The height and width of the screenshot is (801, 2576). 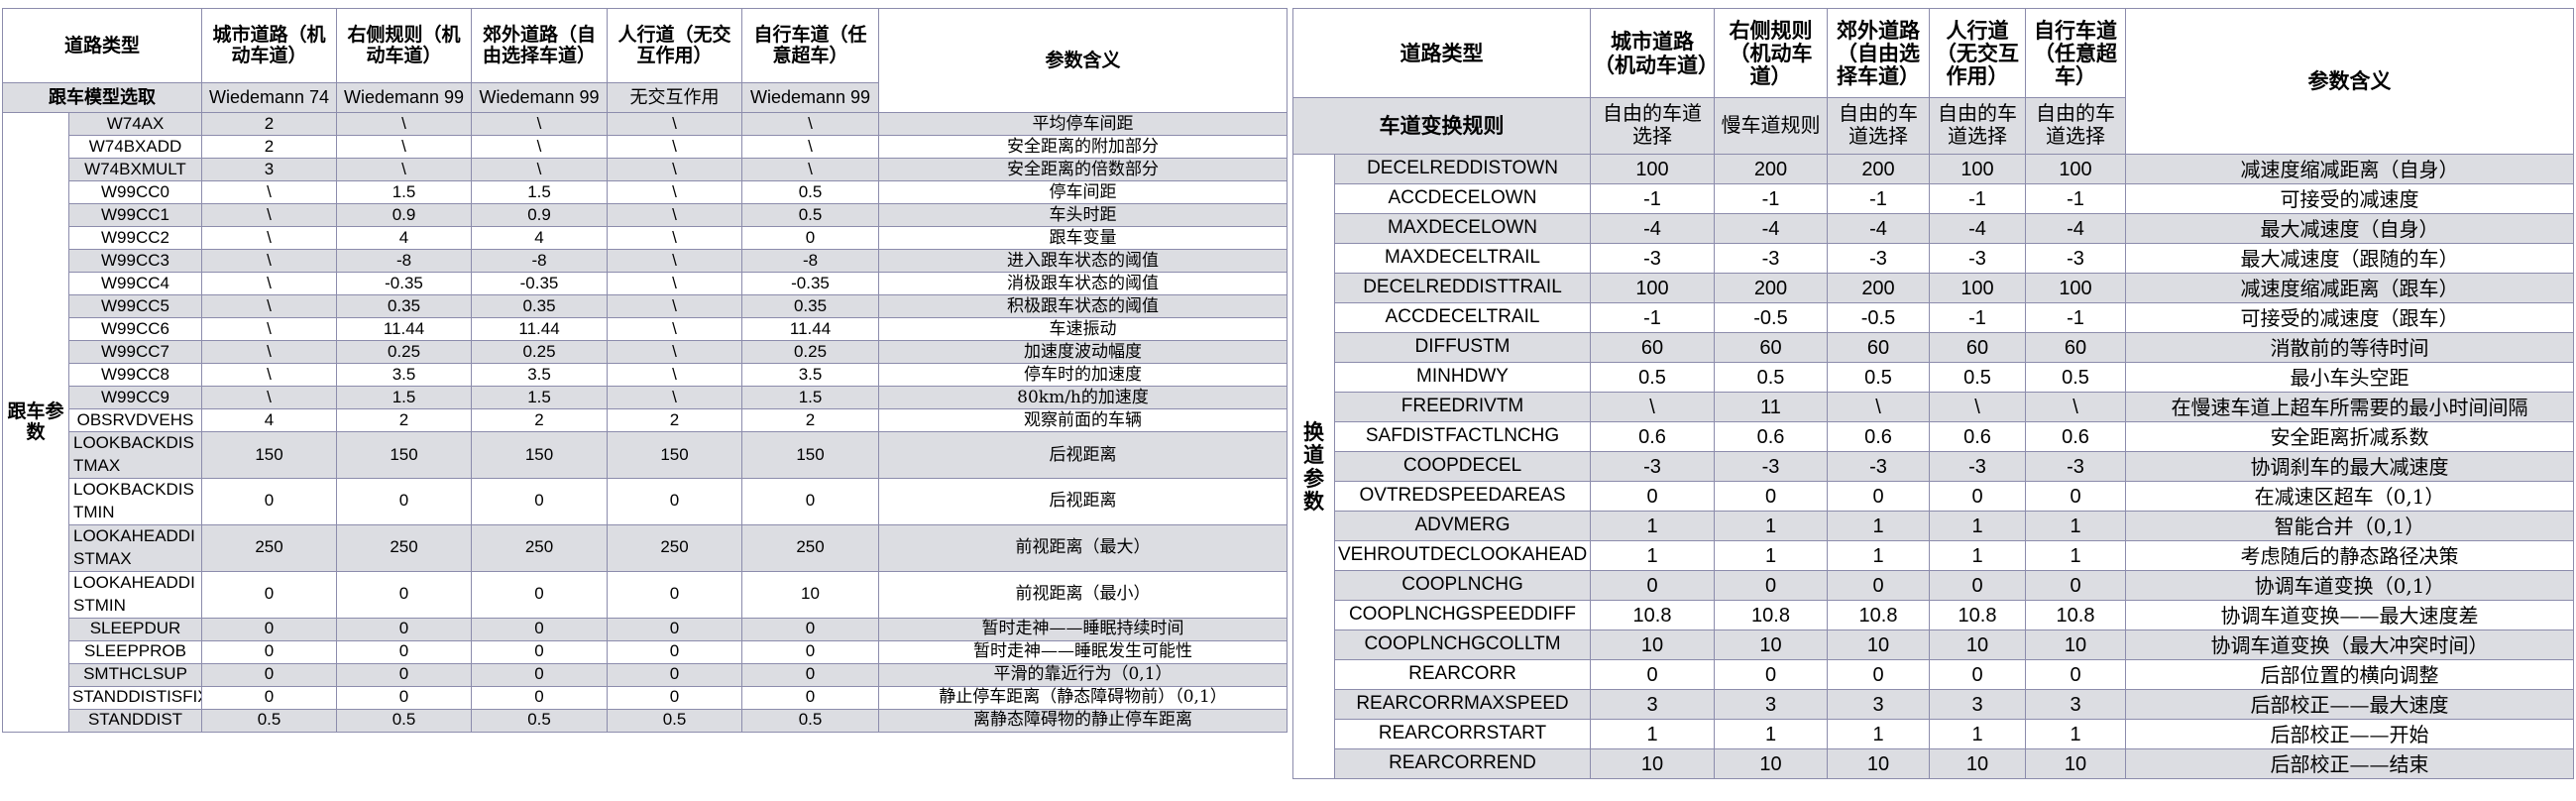 What do you see at coordinates (645, 720) in the screenshot?
I see `table-row: STANDDIST 0.5 0.5 0.5 0.5 0.5 离静态障碍物的静止停车距离` at bounding box center [645, 720].